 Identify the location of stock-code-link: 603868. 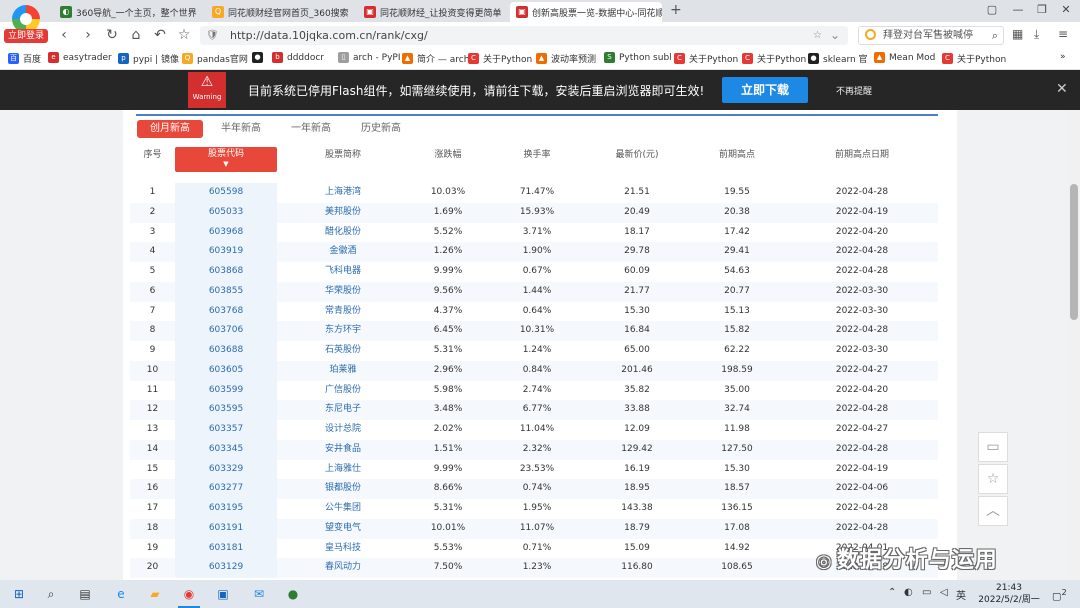
(226, 272).